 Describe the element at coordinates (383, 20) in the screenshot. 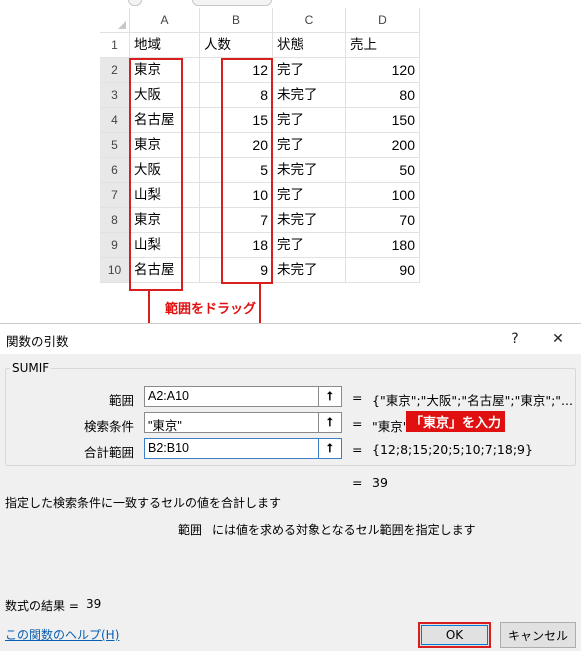

I see `column-header-d: D` at that location.